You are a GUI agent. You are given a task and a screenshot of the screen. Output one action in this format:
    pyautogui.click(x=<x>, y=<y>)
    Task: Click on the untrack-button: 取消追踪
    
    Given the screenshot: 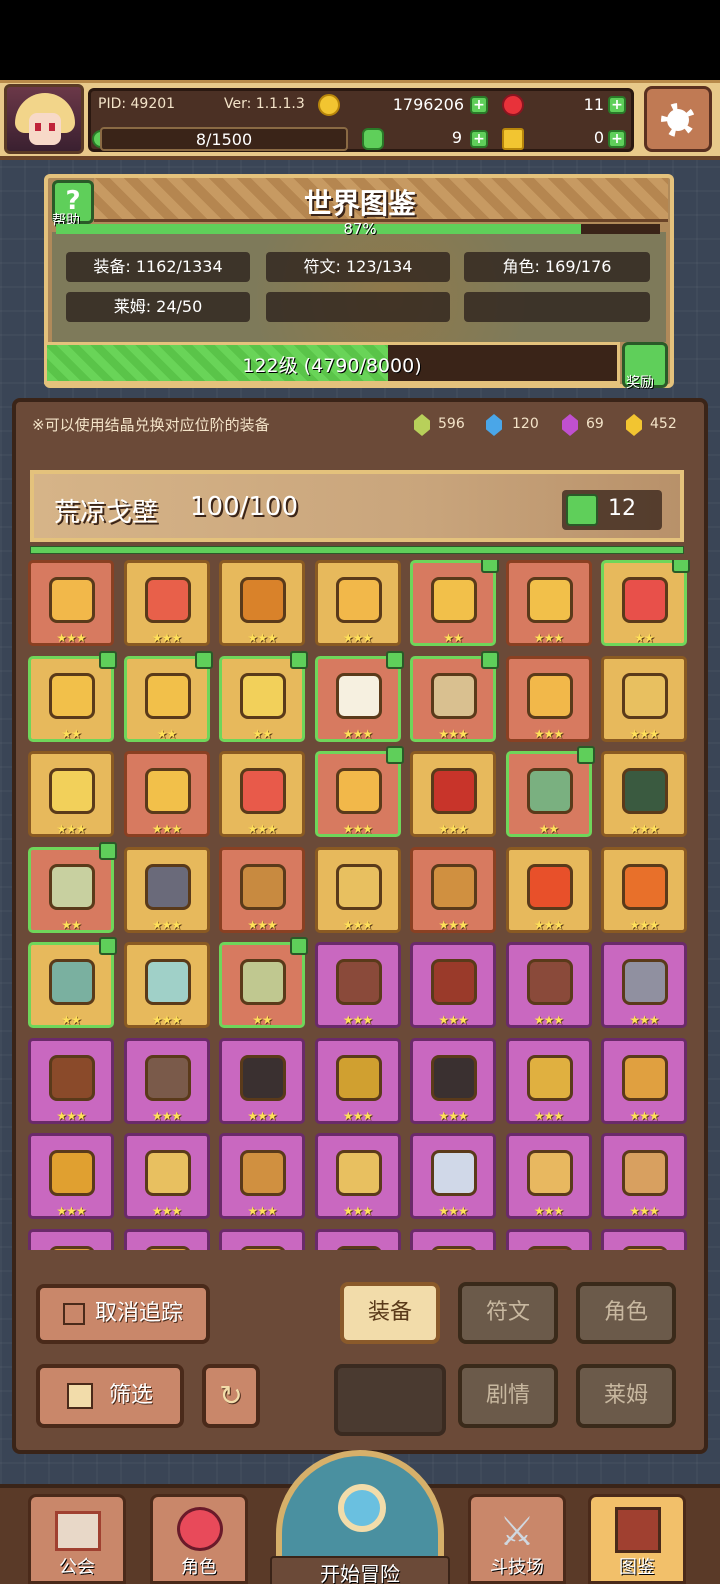 What is the action you would take?
    pyautogui.click(x=123, y=1314)
    